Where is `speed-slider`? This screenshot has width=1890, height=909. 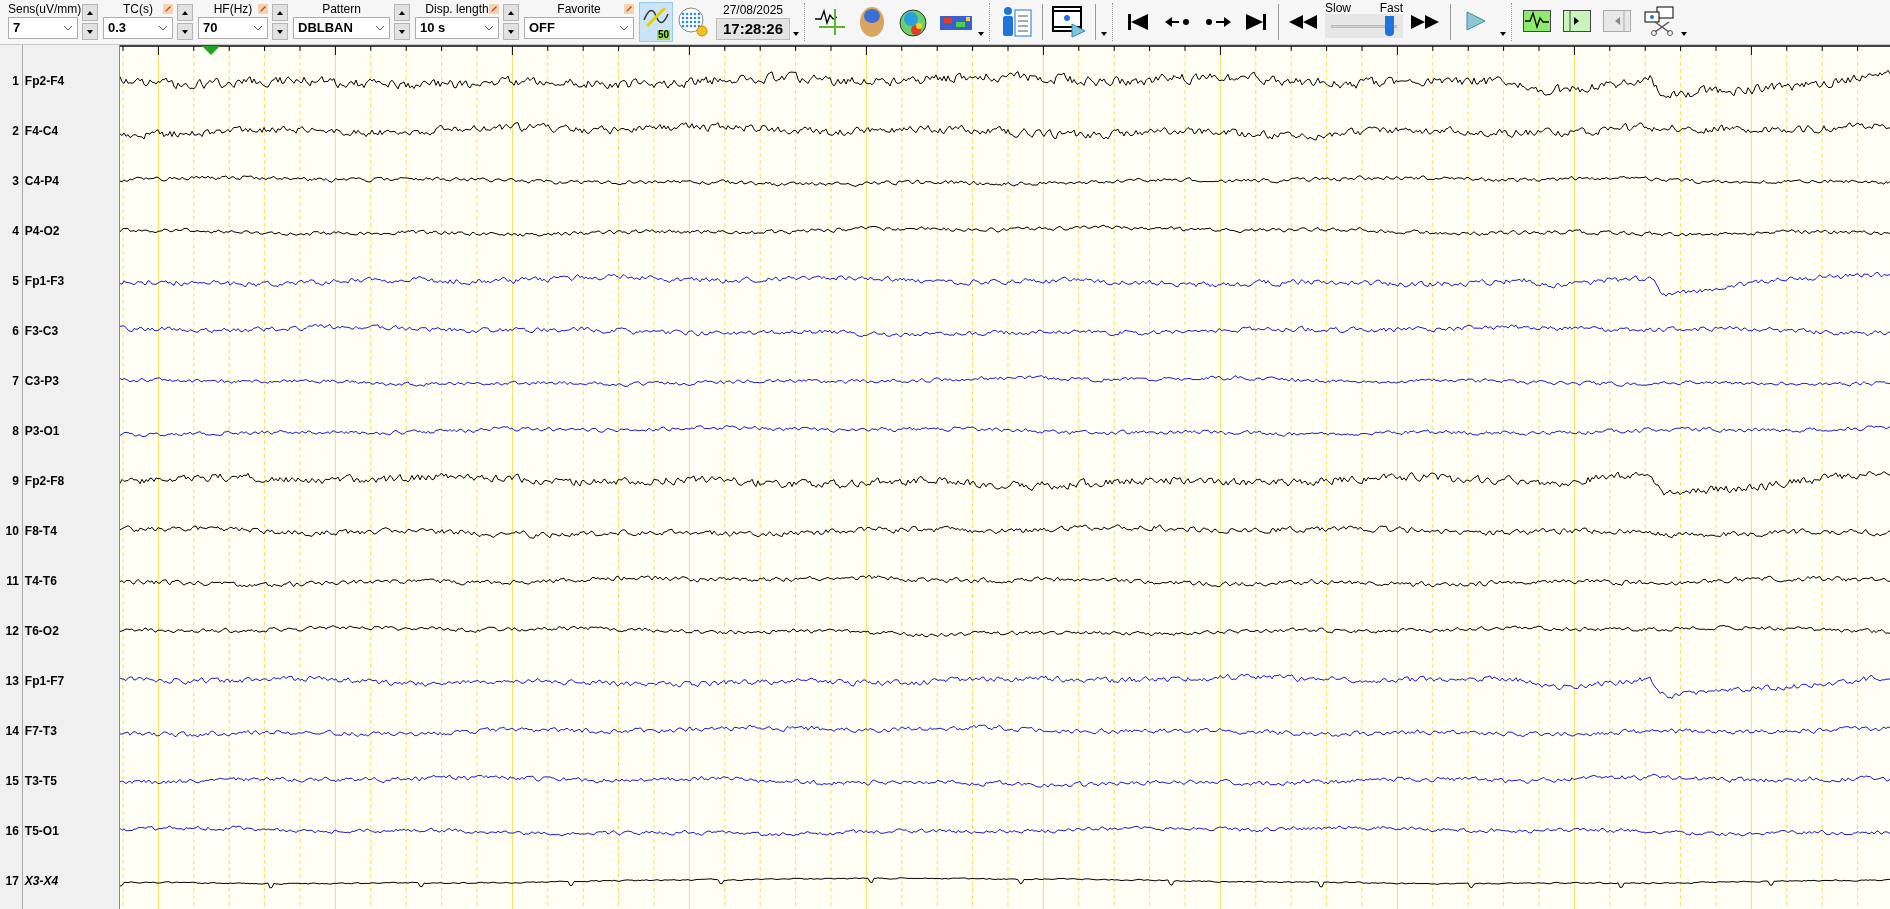 speed-slider is located at coordinates (1364, 26).